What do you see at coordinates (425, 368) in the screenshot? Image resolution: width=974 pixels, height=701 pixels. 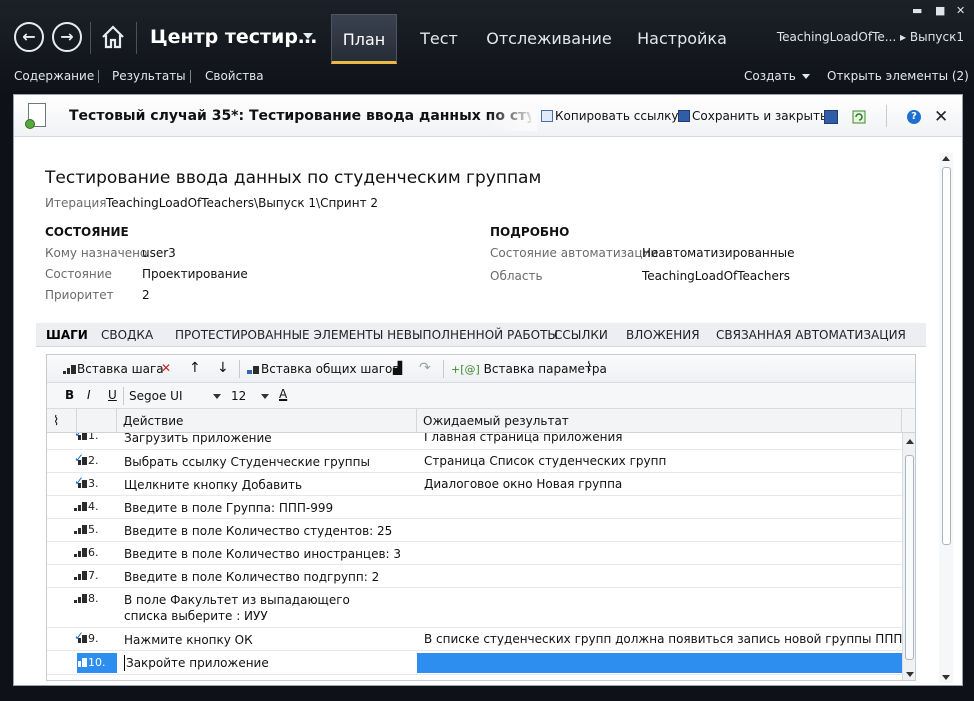 I see `redo-icon: ↷` at bounding box center [425, 368].